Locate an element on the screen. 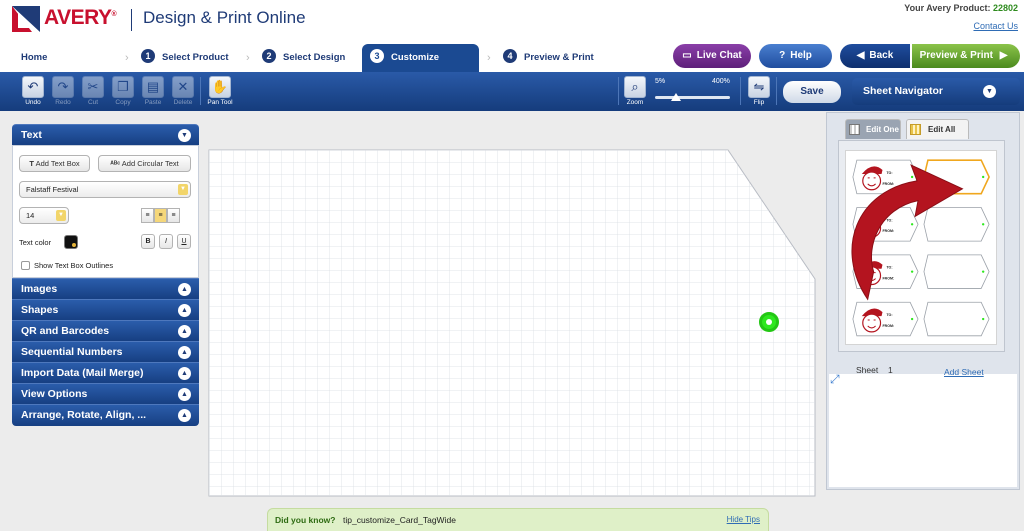 The height and width of the screenshot is (531, 1024). contact-us-link: Contact Us is located at coordinates (995, 26).